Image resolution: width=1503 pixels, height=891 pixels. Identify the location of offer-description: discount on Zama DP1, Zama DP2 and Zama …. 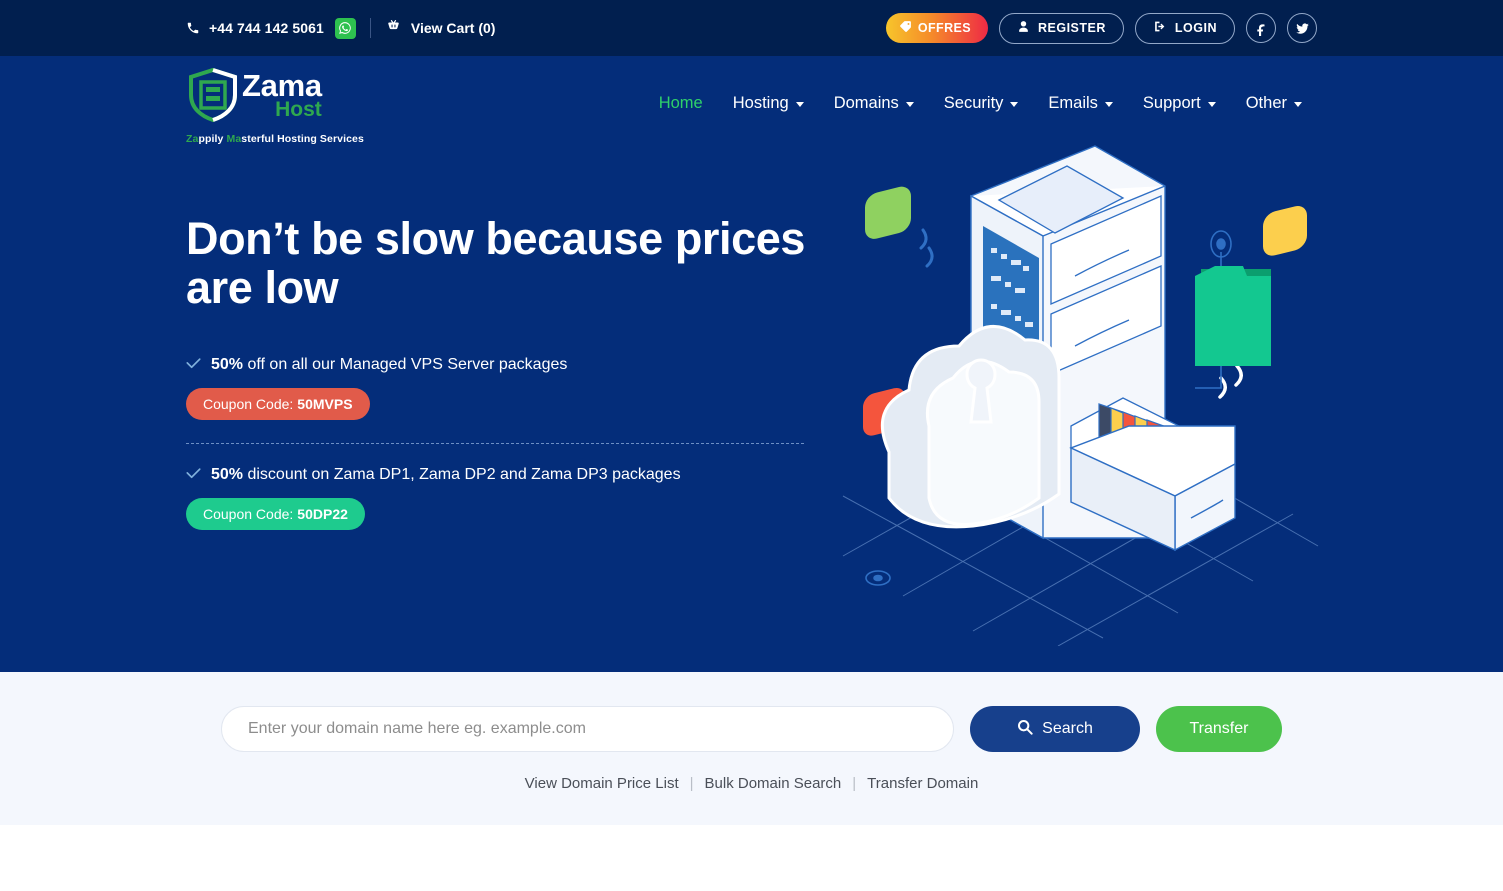
(462, 474).